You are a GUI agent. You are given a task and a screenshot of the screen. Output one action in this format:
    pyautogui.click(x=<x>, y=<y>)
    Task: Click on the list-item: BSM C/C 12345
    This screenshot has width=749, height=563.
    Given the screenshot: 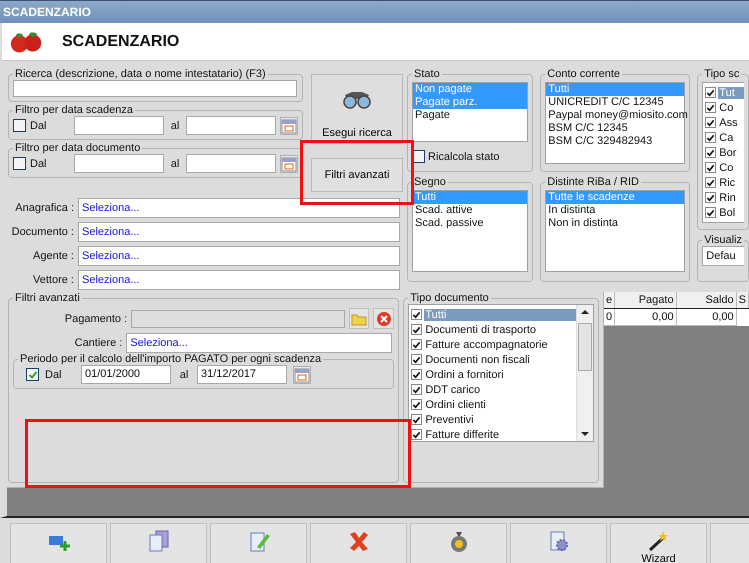 What is the action you would take?
    pyautogui.click(x=615, y=128)
    